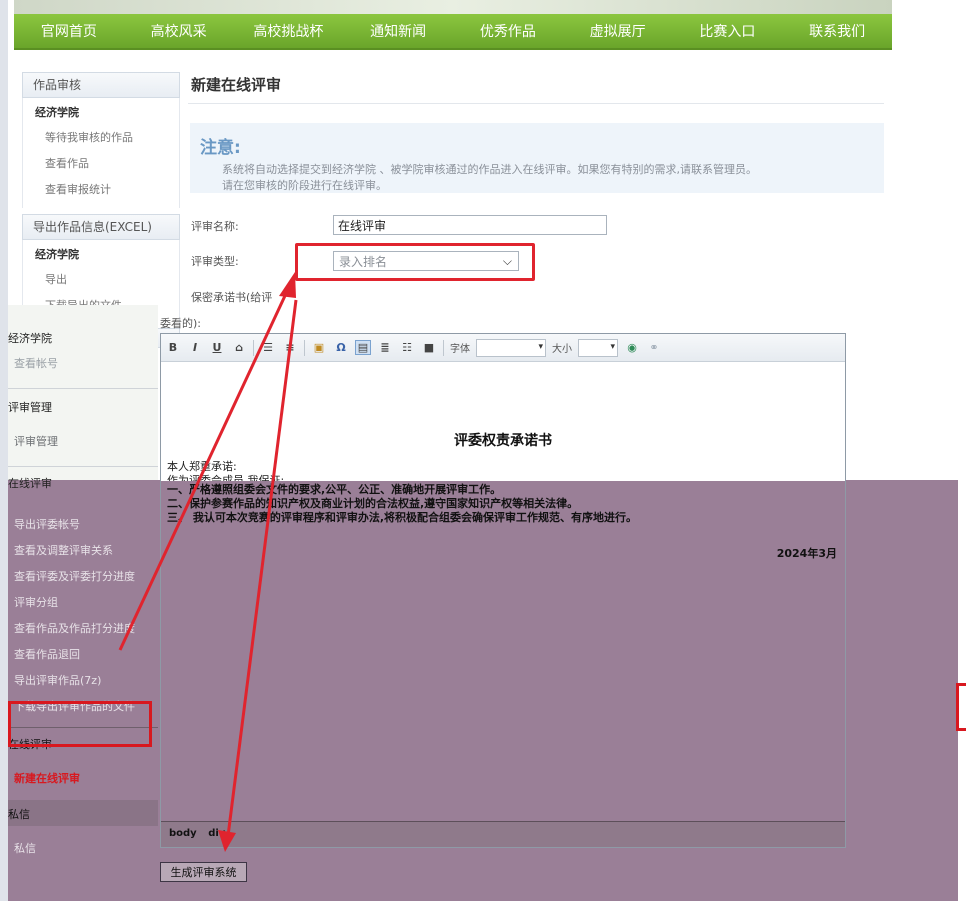  Describe the element at coordinates (83, 550) in the screenshot. I see `lsidebar-item-adjust-relations: 查看及调整评审关系` at that location.